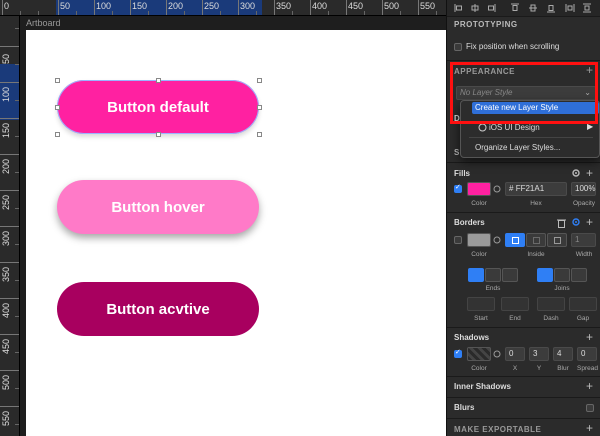  I want to click on fill-color-swatch, so click(479, 189).